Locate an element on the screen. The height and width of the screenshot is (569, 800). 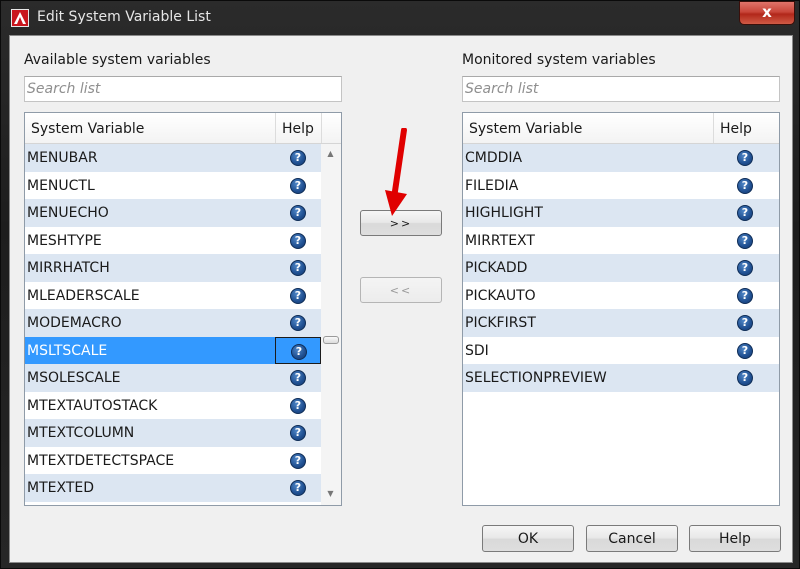
close-button: x is located at coordinates (767, 13).